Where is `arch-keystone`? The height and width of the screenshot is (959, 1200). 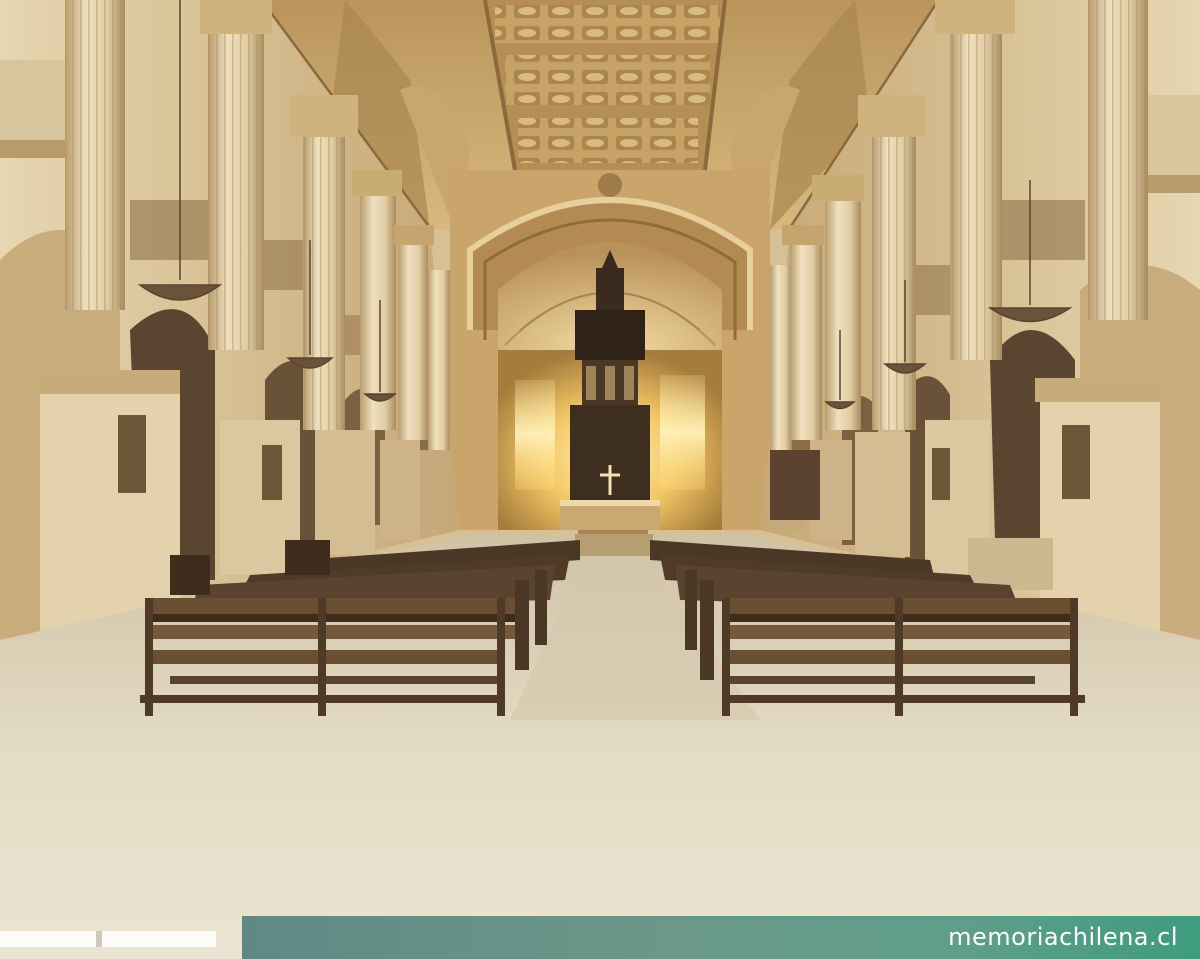 arch-keystone is located at coordinates (610, 185).